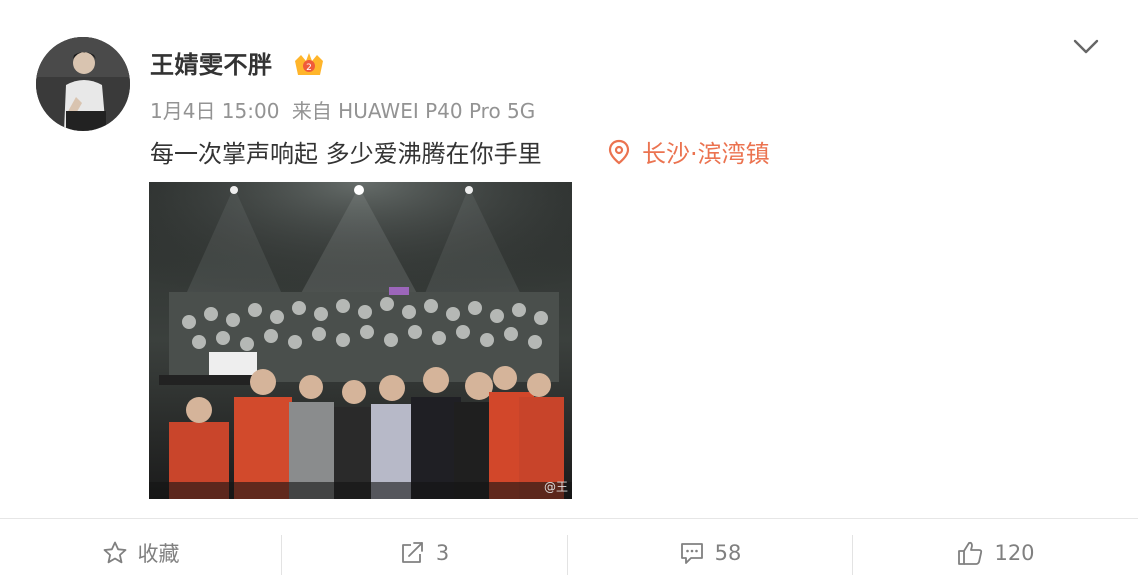  I want to click on photo-watermark: @王, so click(555, 487).